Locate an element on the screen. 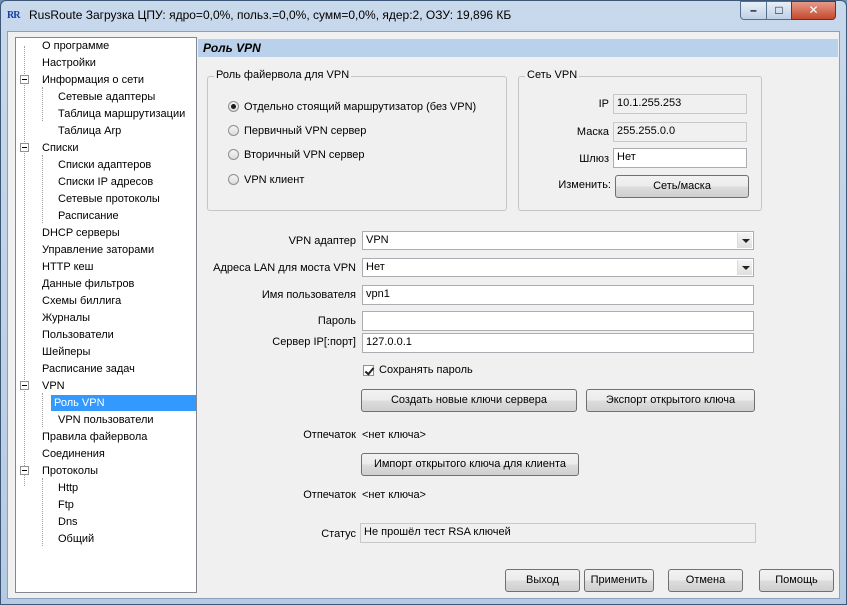 This screenshot has height=605, width=847. radio-label: VPN клиент is located at coordinates (274, 180).